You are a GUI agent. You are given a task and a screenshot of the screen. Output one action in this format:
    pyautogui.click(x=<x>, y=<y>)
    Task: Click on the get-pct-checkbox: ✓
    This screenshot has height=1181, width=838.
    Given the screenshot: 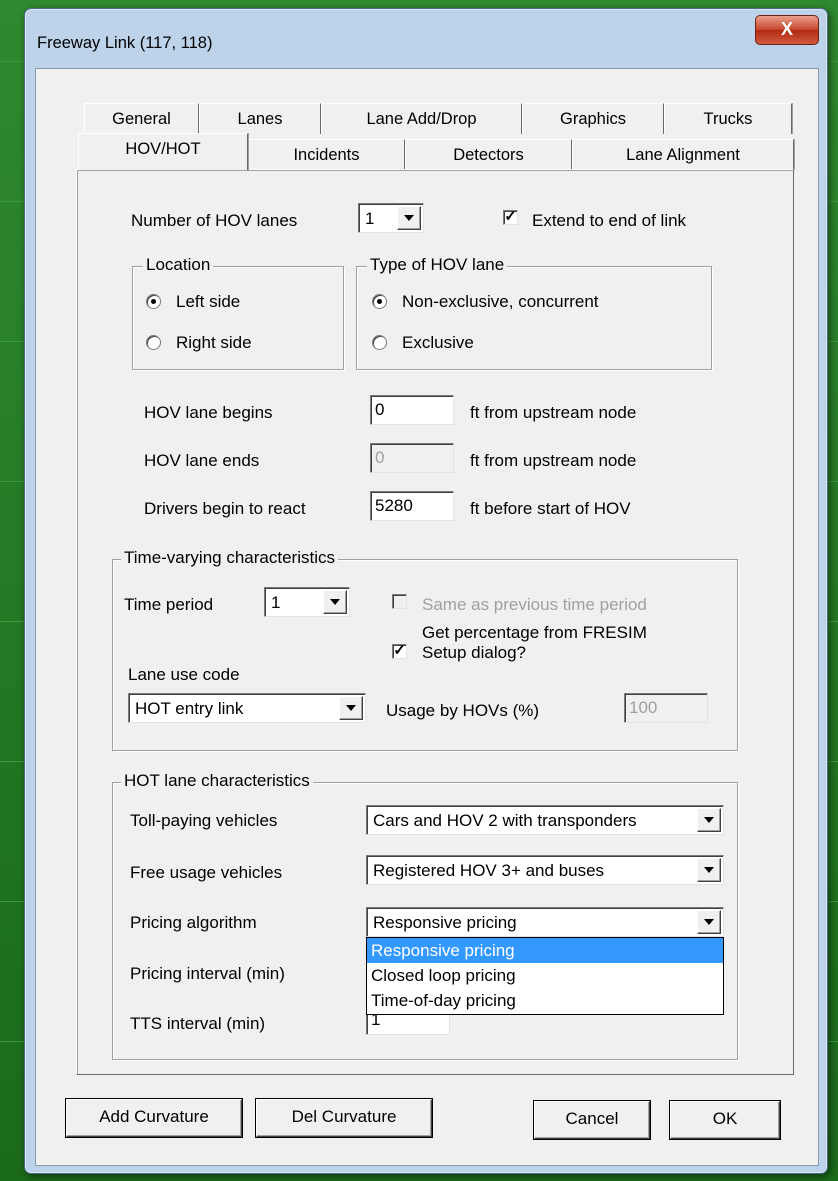 What is the action you would take?
    pyautogui.click(x=399, y=651)
    